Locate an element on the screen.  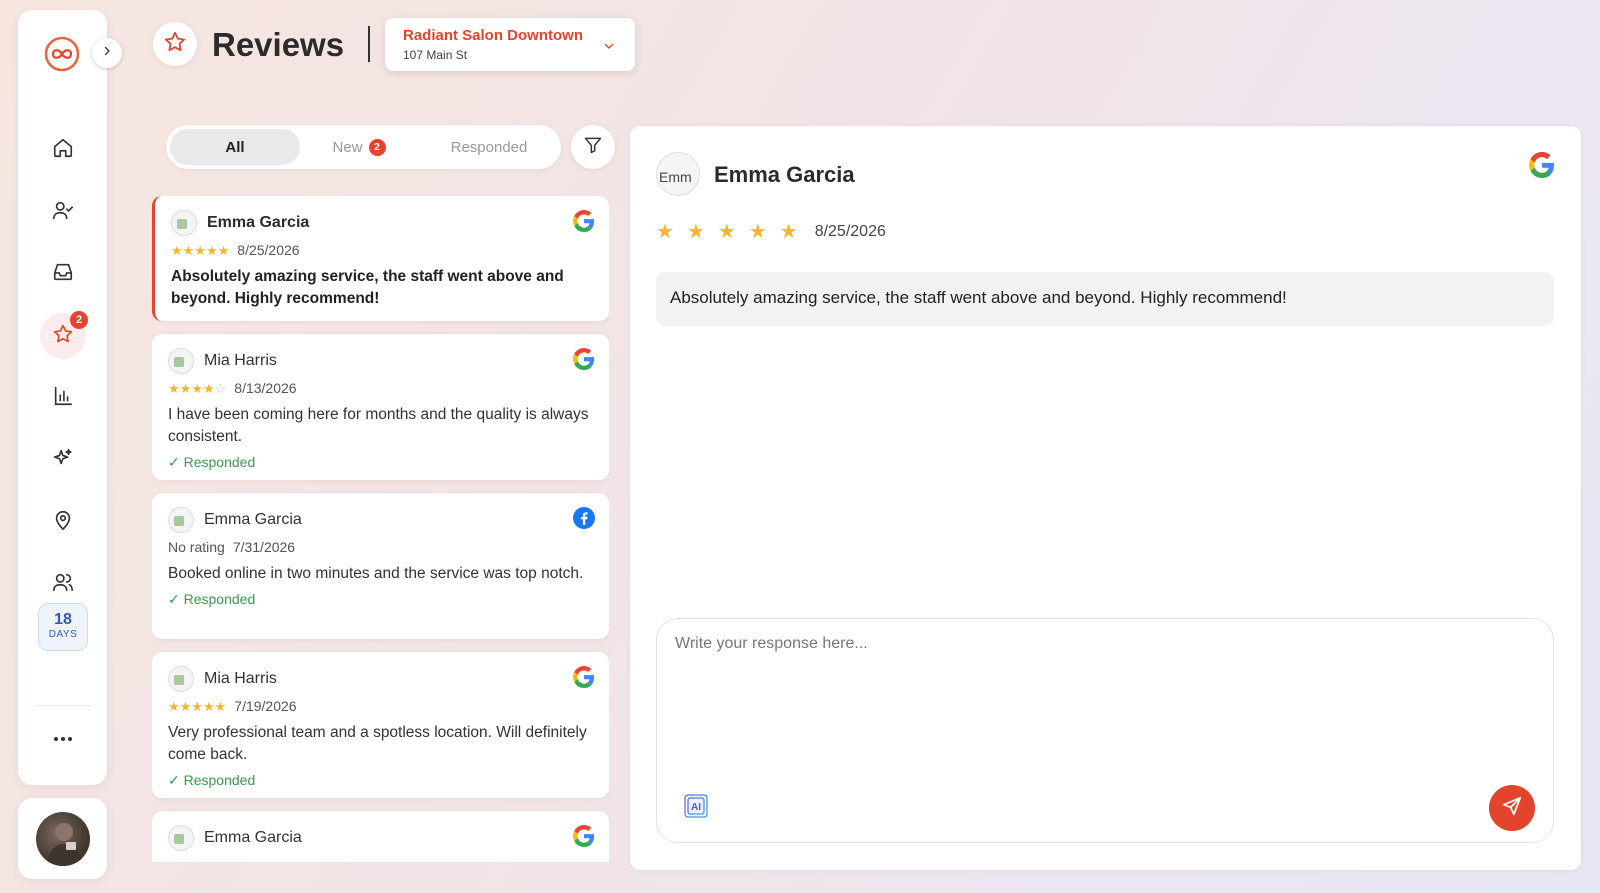
sidebar-item-reviews: 2 is located at coordinates (64, 335).